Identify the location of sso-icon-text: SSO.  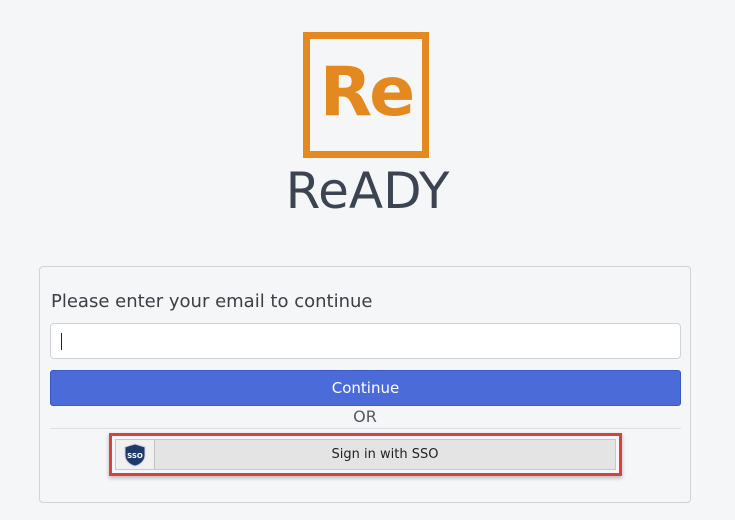
(135, 456).